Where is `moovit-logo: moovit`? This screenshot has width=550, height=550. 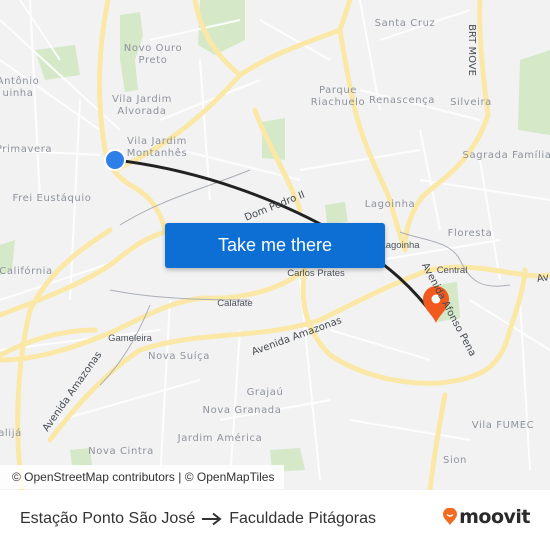
moovit-logo: moovit is located at coordinates (486, 517).